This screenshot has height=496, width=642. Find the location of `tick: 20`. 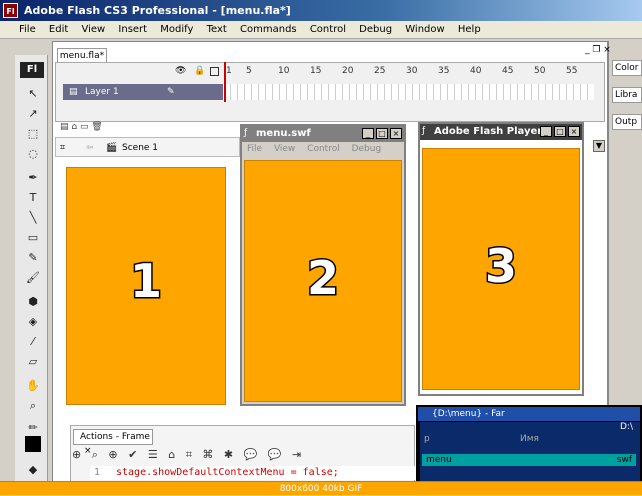

tick: 20 is located at coordinates (348, 71).